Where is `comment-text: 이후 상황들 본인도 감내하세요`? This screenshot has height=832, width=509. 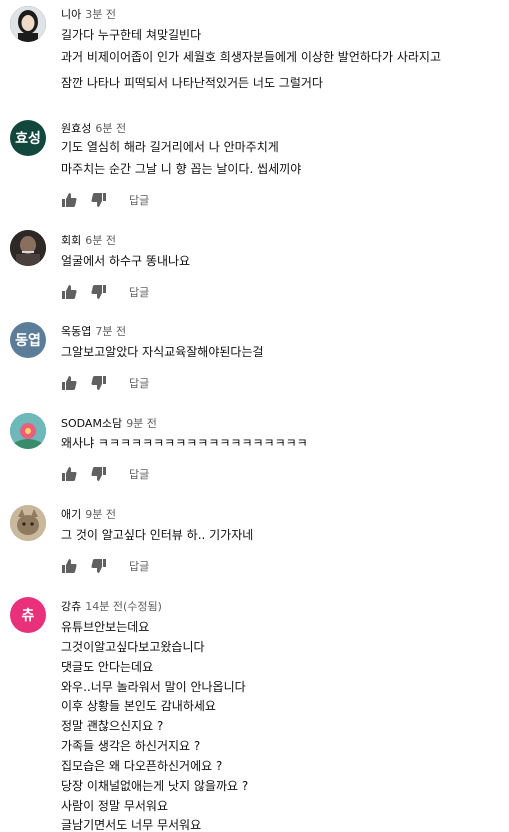 comment-text: 이후 상황들 본인도 감내하세요 is located at coordinates (138, 706).